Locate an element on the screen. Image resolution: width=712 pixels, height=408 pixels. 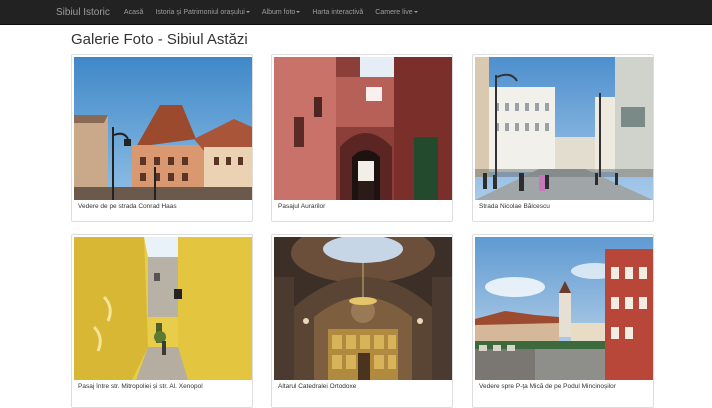
gallery-item-conrad-haas: Vedere de pe strada Conrad Haas is located at coordinates (162, 138).